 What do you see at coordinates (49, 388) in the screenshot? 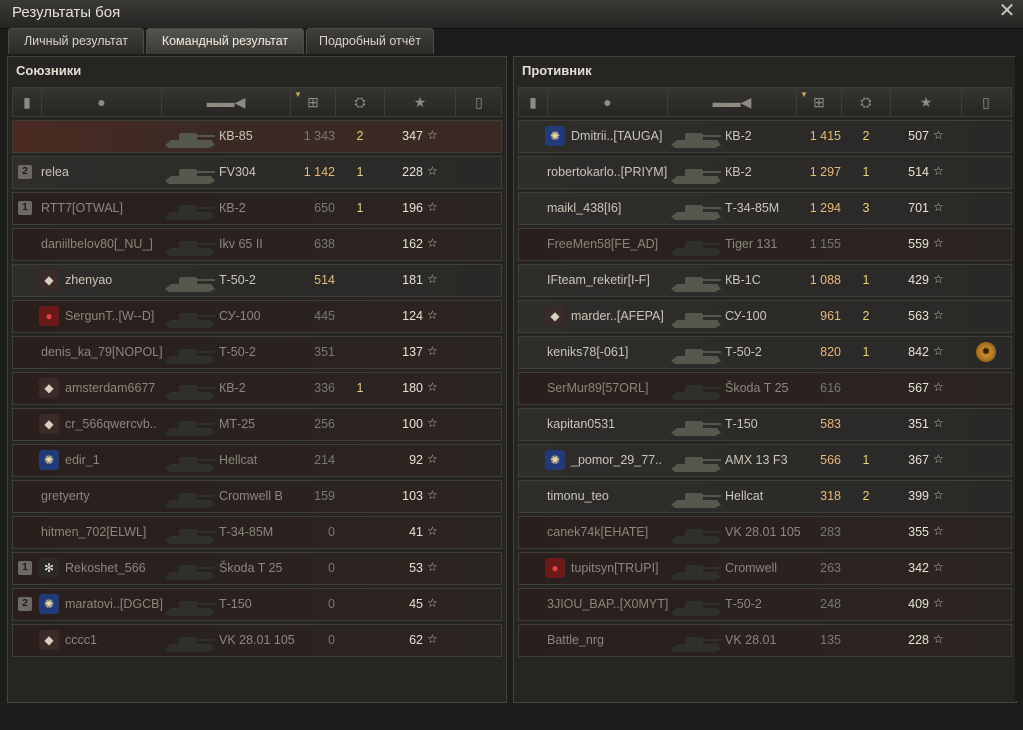
I see `clan-diamond-icon: ◆` at bounding box center [49, 388].